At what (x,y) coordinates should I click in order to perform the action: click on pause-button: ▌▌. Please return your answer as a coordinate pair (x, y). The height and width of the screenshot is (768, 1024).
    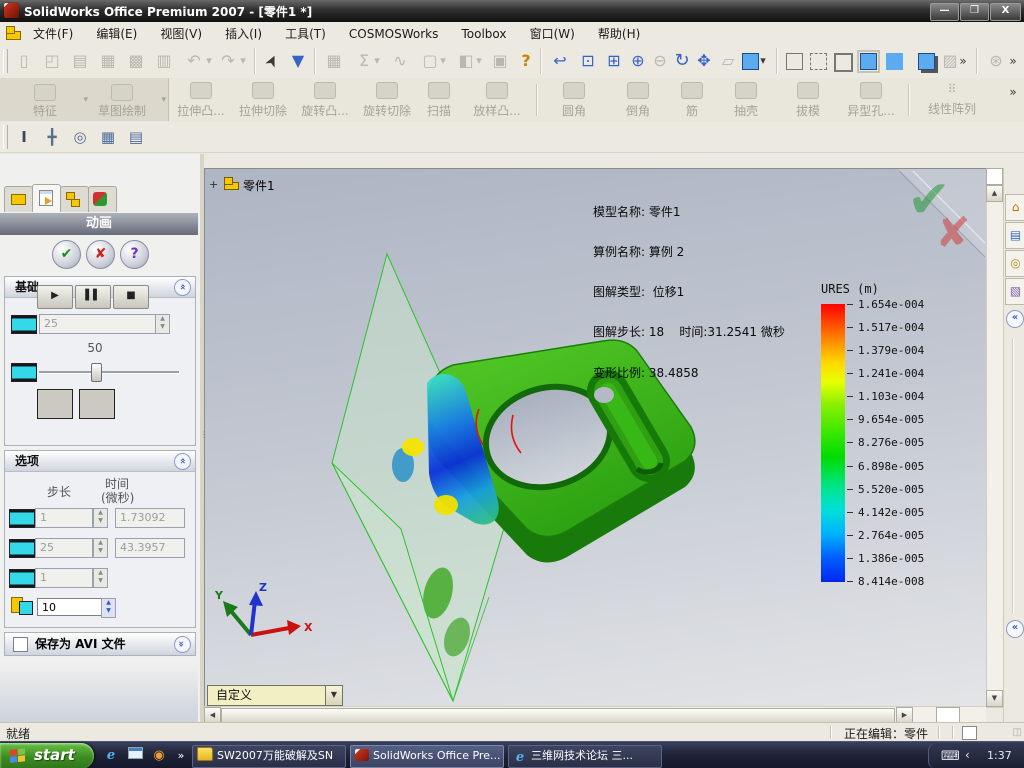
    Looking at the image, I should click on (93, 297).